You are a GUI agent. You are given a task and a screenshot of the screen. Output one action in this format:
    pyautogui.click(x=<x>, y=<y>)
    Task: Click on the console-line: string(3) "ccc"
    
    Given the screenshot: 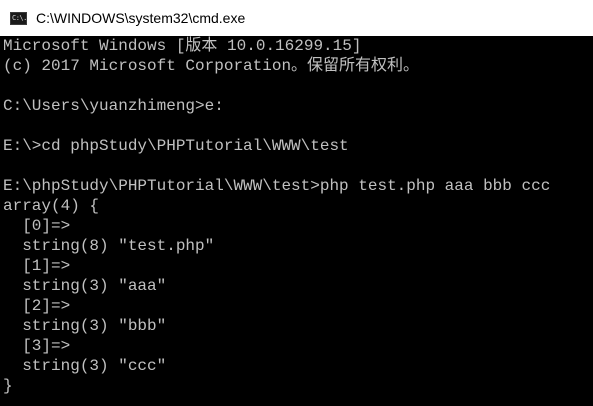 What is the action you would take?
    pyautogui.click(x=85, y=366)
    